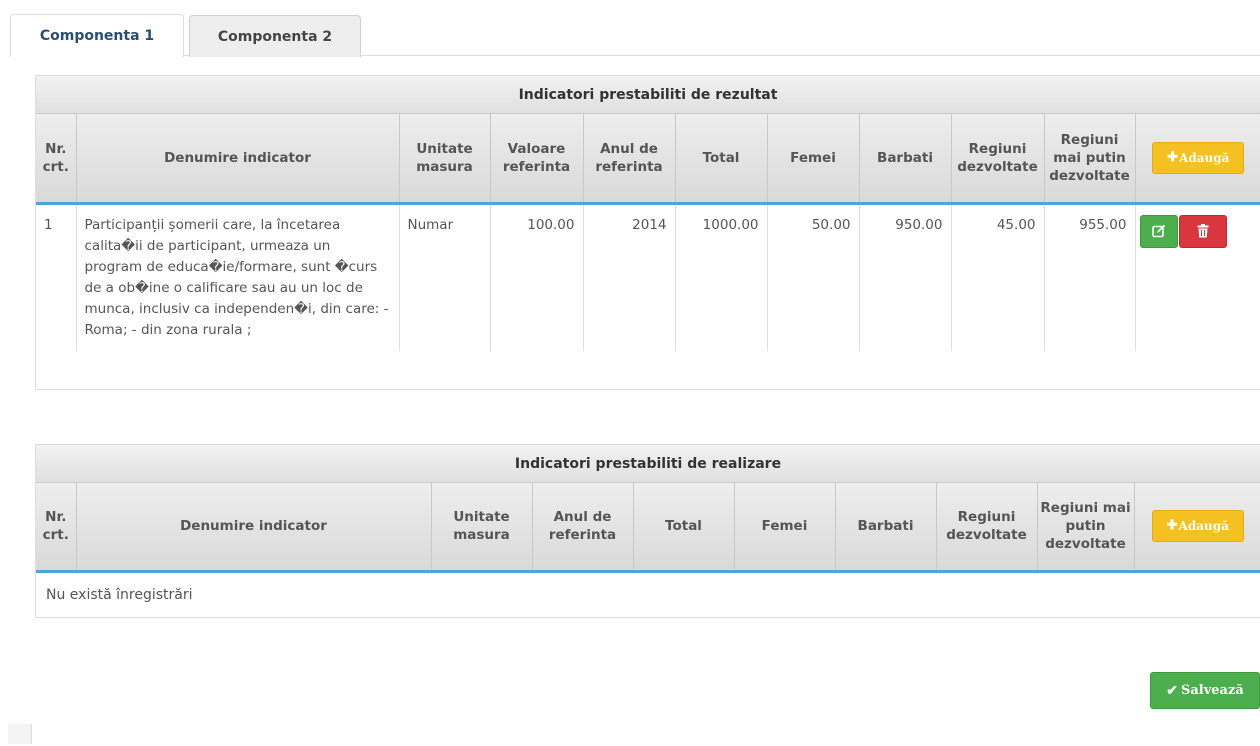 The image size is (1260, 746). I want to click on empty-message: Nu există înregistrări, so click(119, 594).